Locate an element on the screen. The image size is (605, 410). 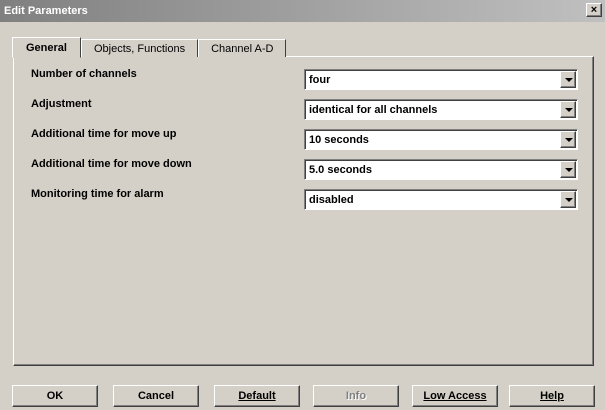
param-label: Monitoring time for alarm is located at coordinates (97, 194).